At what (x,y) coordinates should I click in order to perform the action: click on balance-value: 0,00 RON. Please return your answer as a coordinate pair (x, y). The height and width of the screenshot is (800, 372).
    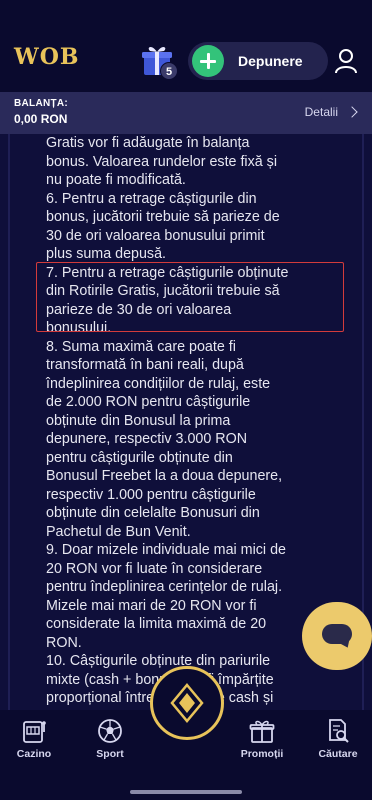
    Looking at the image, I should click on (41, 119).